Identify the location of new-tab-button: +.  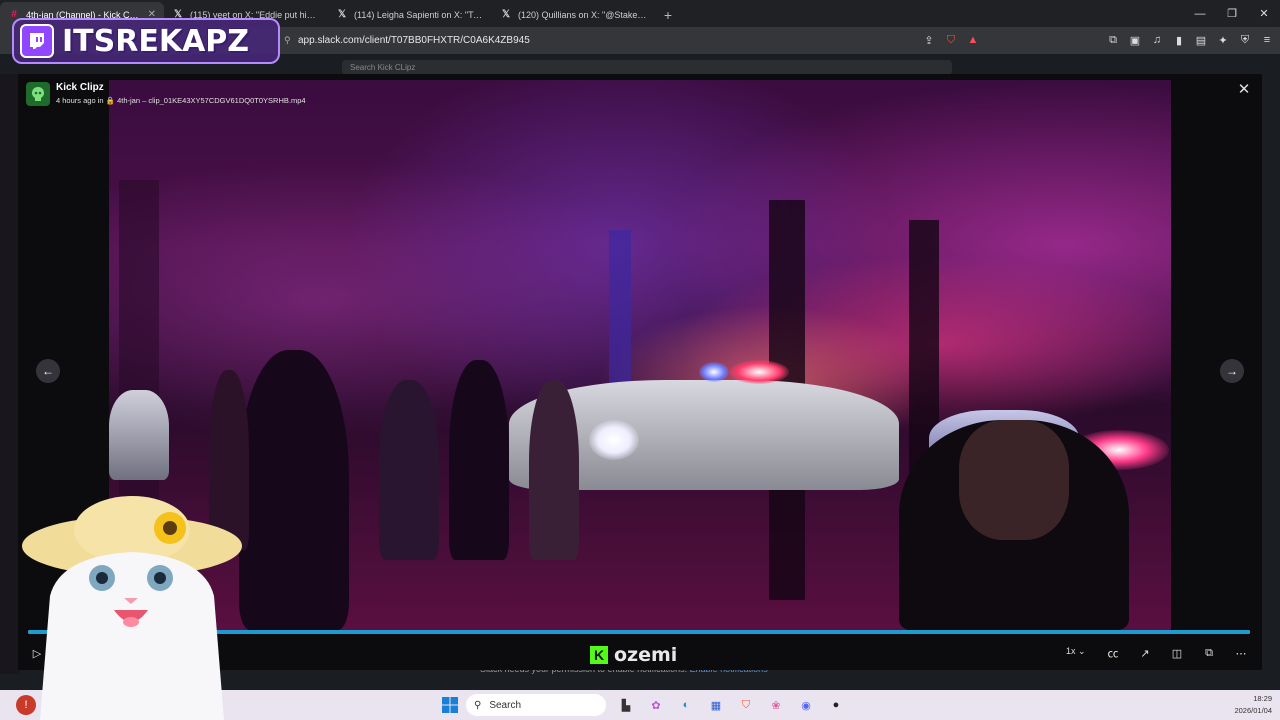
(668, 14).